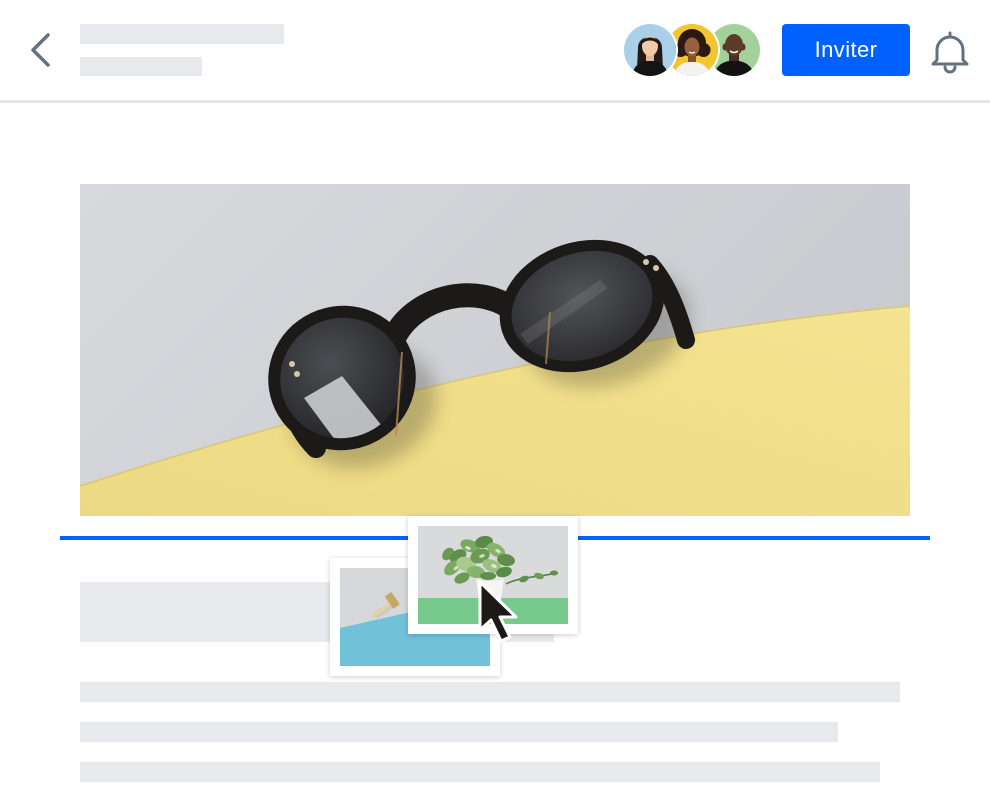 This screenshot has height=800, width=990. I want to click on back-button, so click(41, 50).